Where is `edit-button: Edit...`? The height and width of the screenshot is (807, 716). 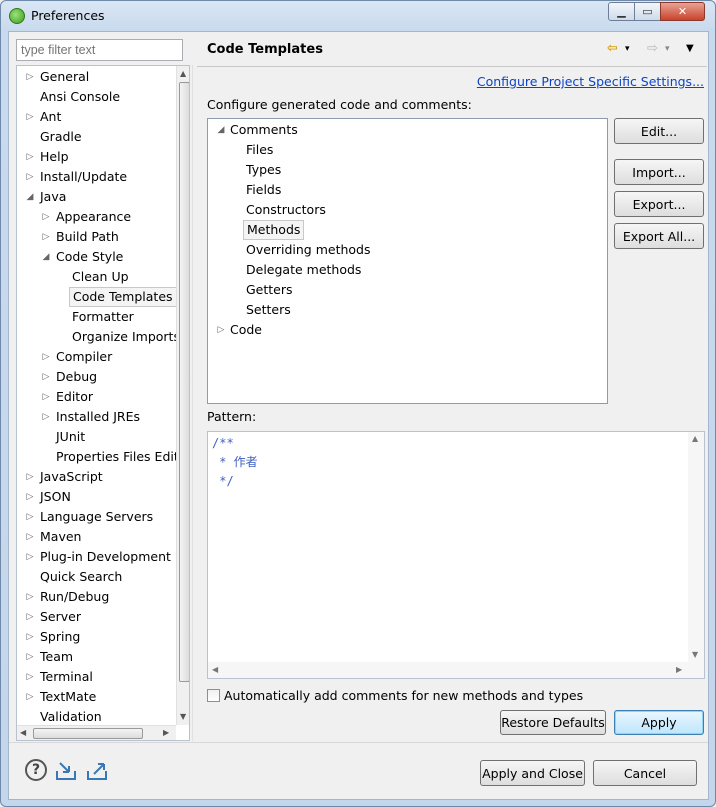 edit-button: Edit... is located at coordinates (659, 131).